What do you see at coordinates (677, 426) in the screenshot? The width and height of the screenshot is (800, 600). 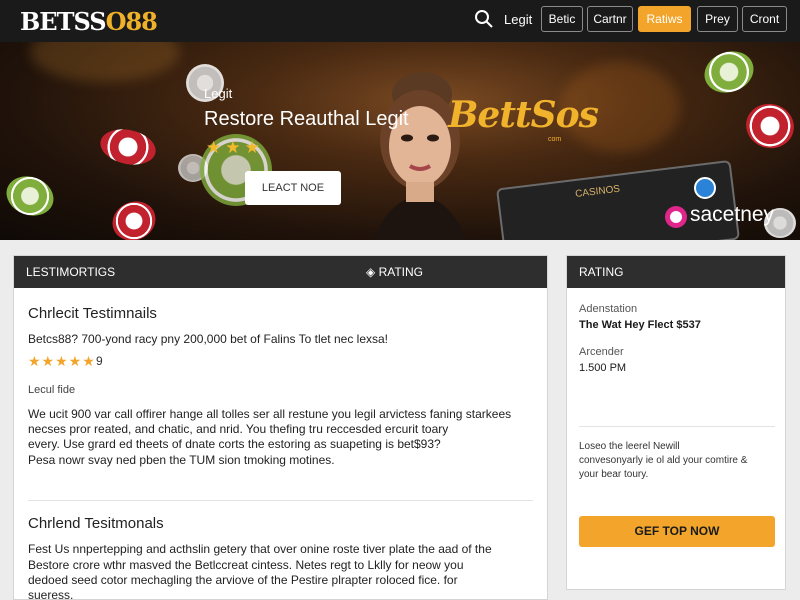 I see `sidebar-divider` at bounding box center [677, 426].